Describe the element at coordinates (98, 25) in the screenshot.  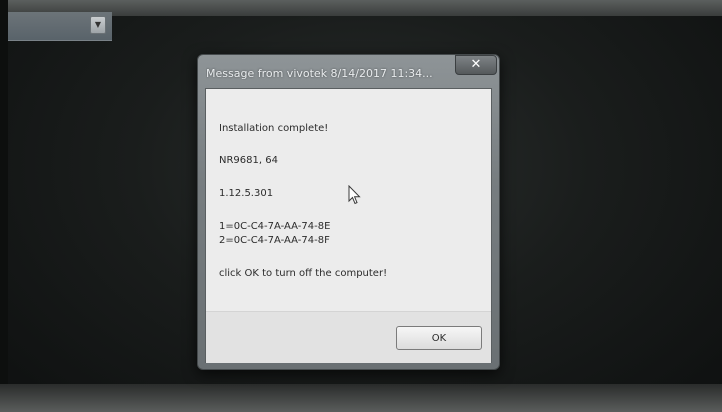
I see `chevron-down-icon: ▼` at that location.